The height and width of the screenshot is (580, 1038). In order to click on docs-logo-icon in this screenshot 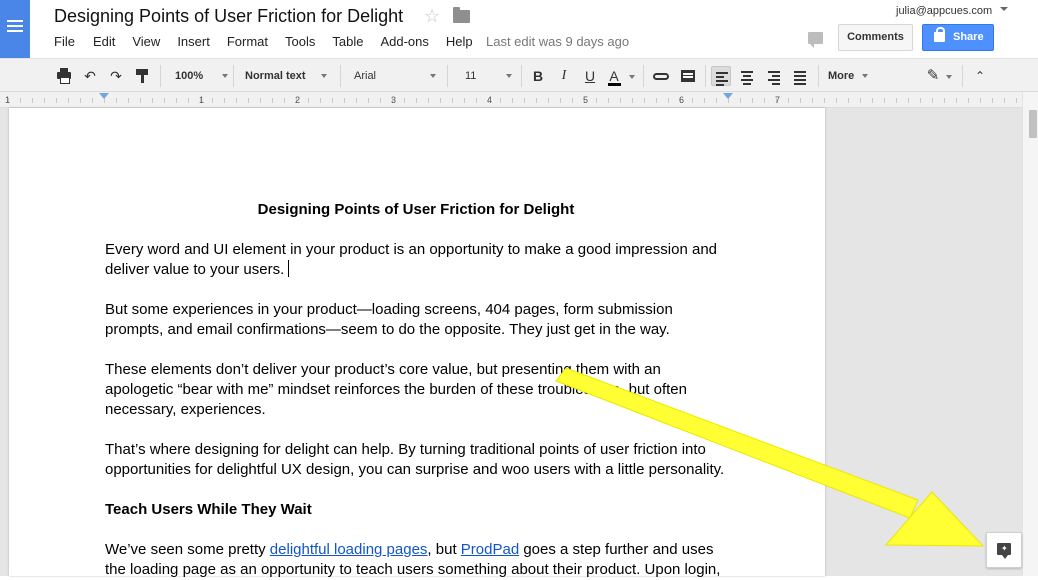, I will do `click(15, 29)`.